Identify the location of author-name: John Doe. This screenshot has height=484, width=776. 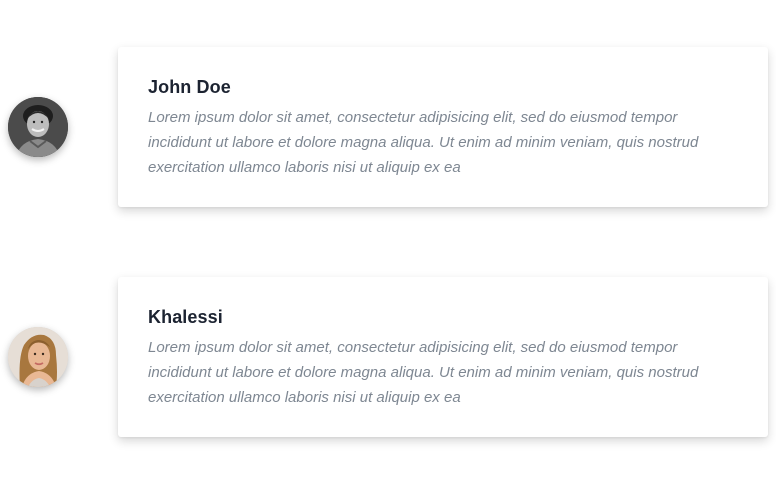
(189, 87).